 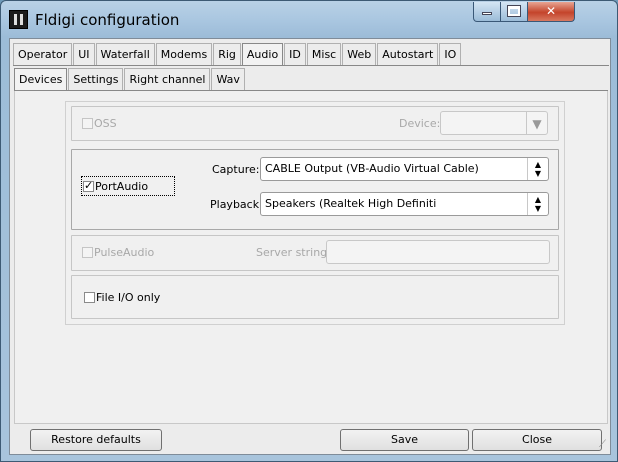 What do you see at coordinates (125, 54) in the screenshot?
I see `tab-waterfall: Waterfall` at bounding box center [125, 54].